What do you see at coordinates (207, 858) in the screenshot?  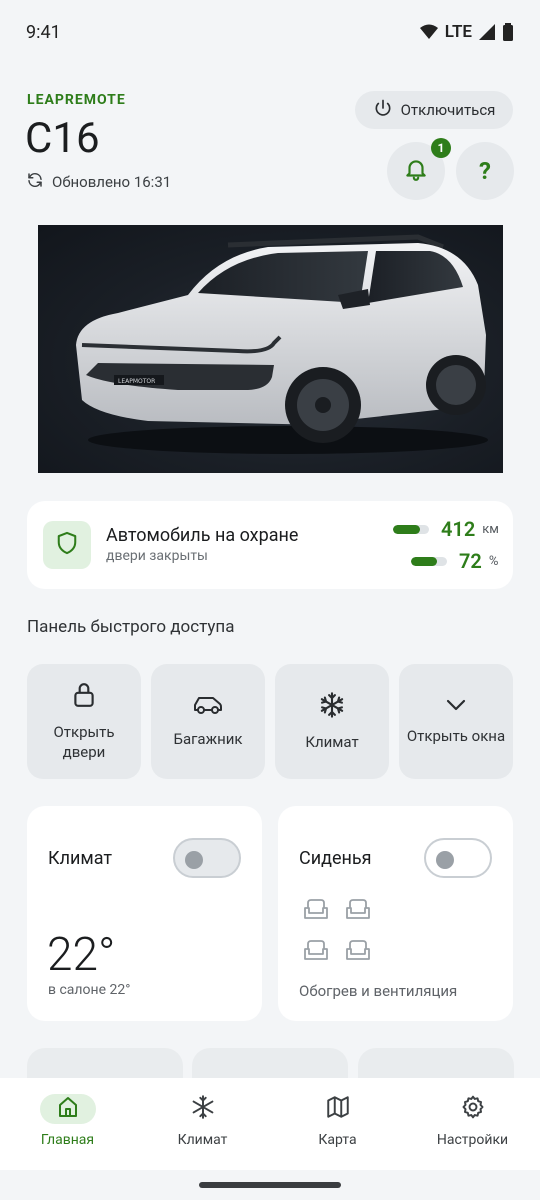 I see `climate-toggle` at bounding box center [207, 858].